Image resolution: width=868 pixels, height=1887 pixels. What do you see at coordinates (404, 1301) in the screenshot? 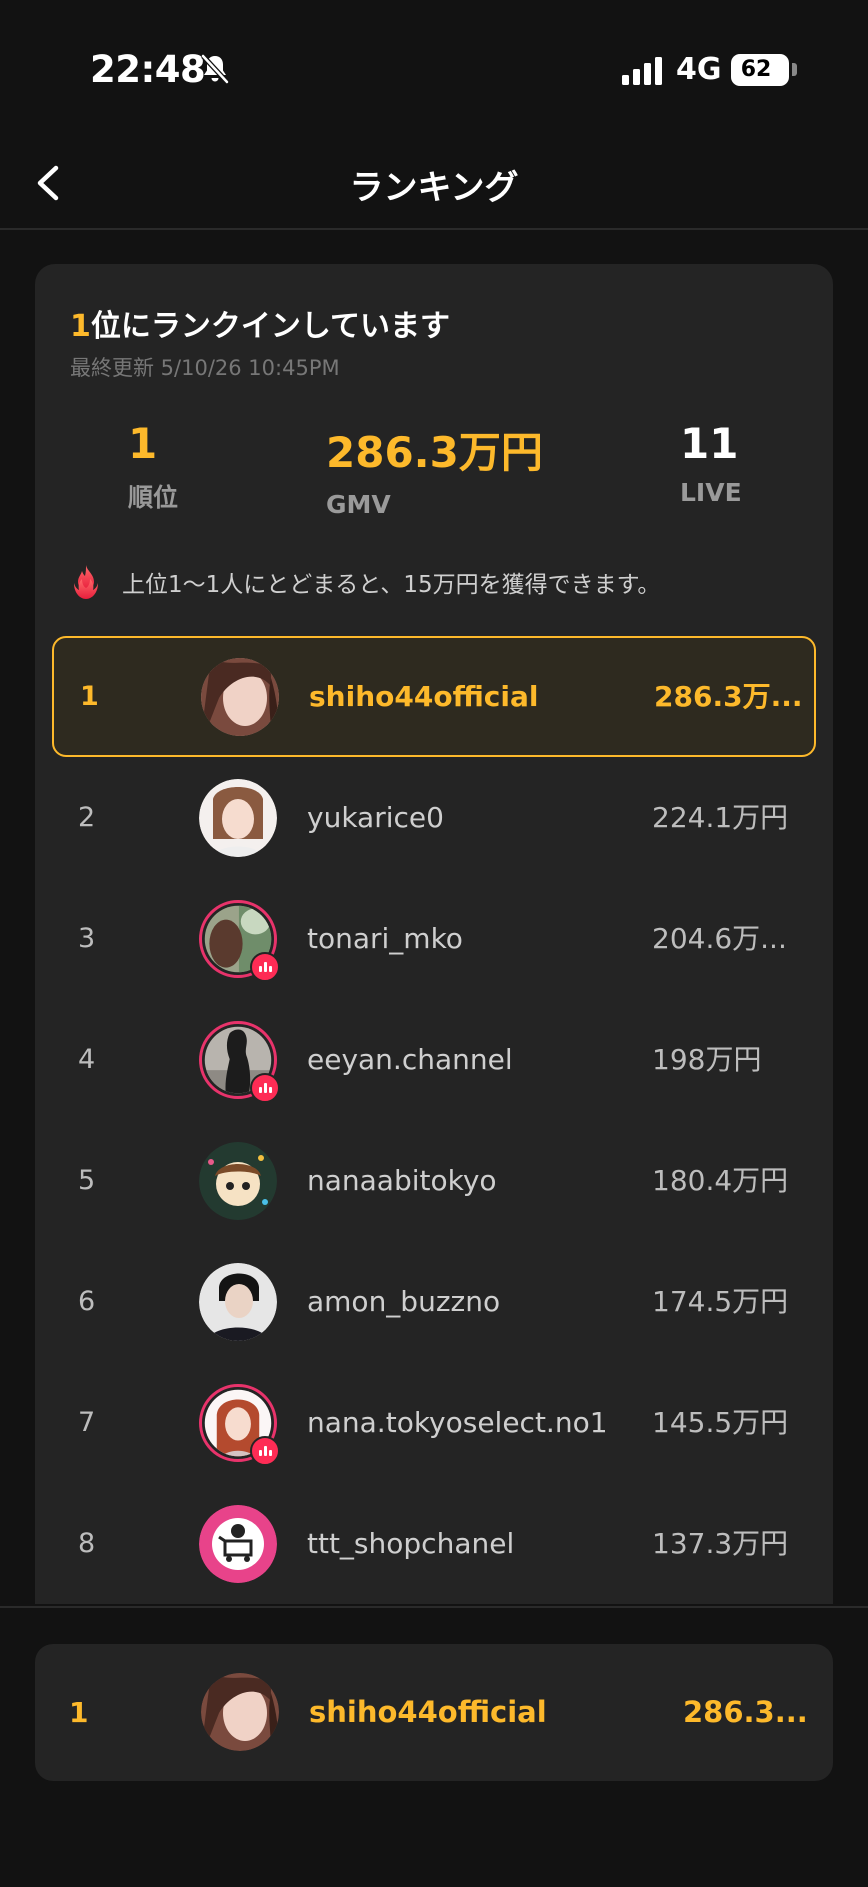
I see `row-username: amon_buzzno` at bounding box center [404, 1301].